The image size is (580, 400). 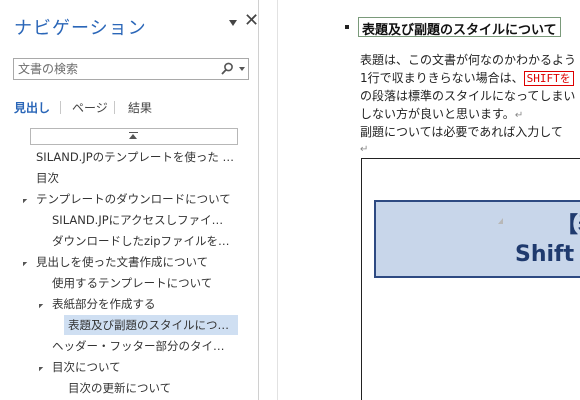 I want to click on ruler-gap, so click(x=268, y=200).